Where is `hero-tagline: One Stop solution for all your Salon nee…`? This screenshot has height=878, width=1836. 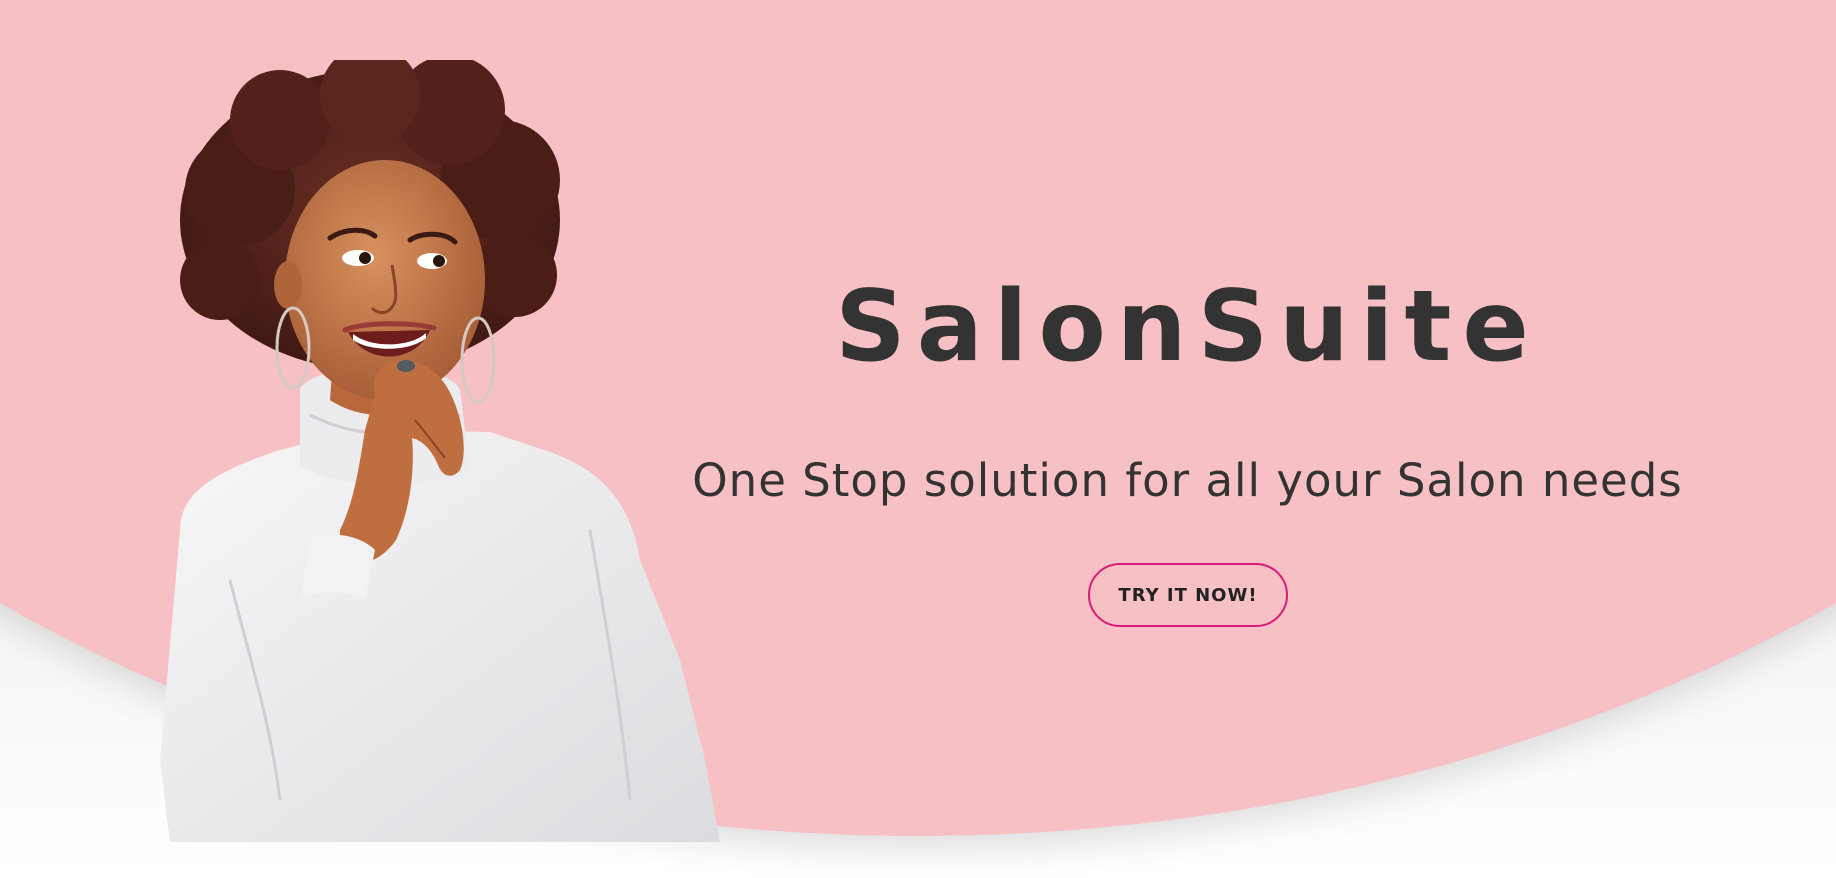
hero-tagline: One Stop solution for all your Salon nee… is located at coordinates (1187, 480).